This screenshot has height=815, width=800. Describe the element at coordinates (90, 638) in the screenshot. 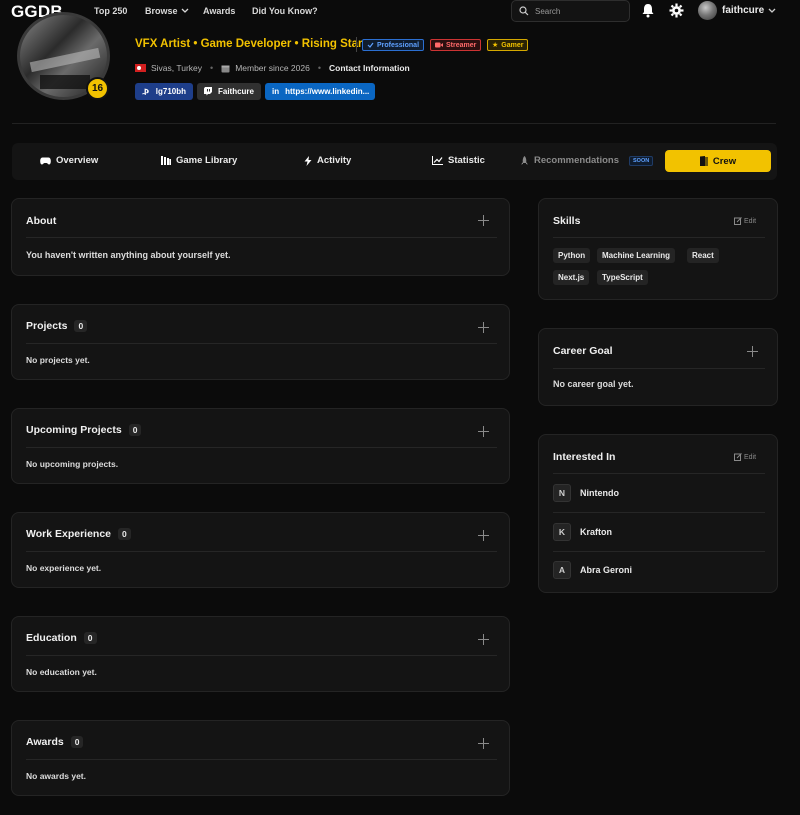

I see `education-count: 0` at that location.